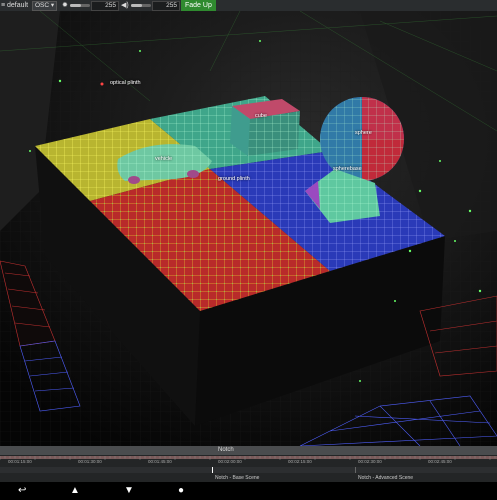 This screenshot has height=500, width=497. Describe the element at coordinates (102, 84) in the screenshot. I see `optical-plinth-marker` at that location.